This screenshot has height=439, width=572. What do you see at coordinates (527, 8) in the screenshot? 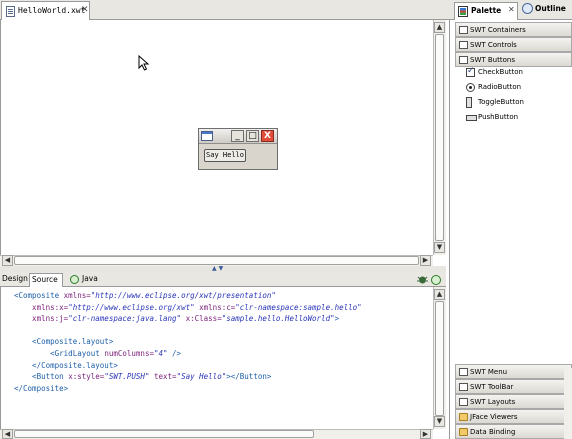
I see `outline-icon` at bounding box center [527, 8].